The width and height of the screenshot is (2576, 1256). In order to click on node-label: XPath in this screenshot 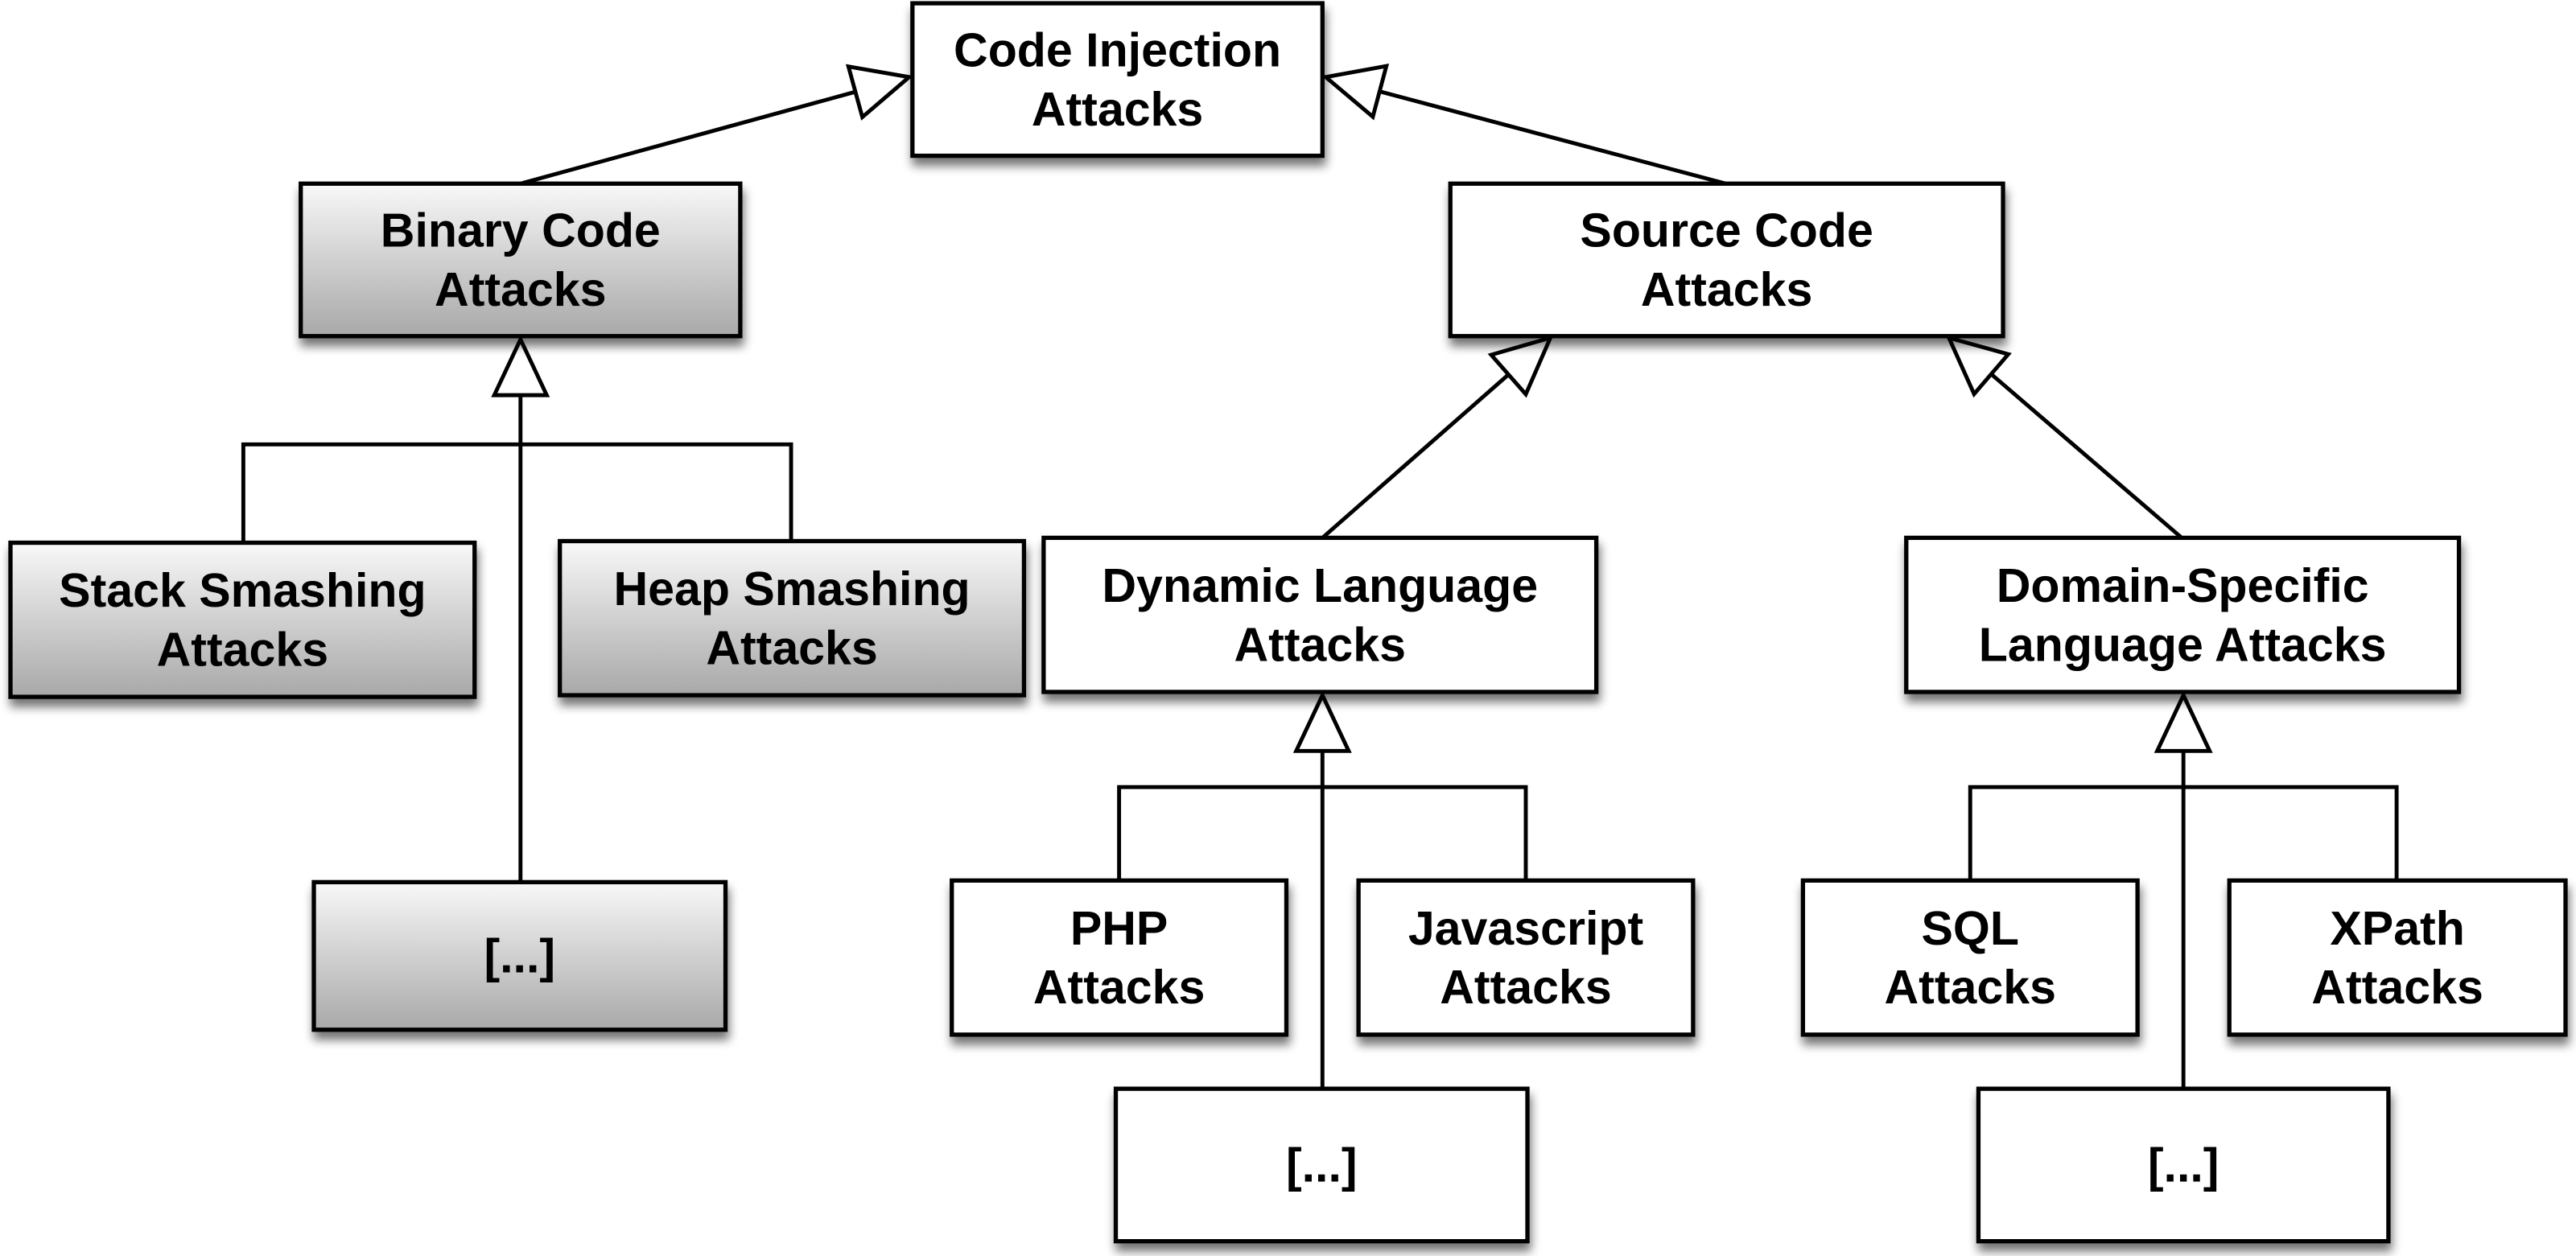, I will do `click(2397, 929)`.